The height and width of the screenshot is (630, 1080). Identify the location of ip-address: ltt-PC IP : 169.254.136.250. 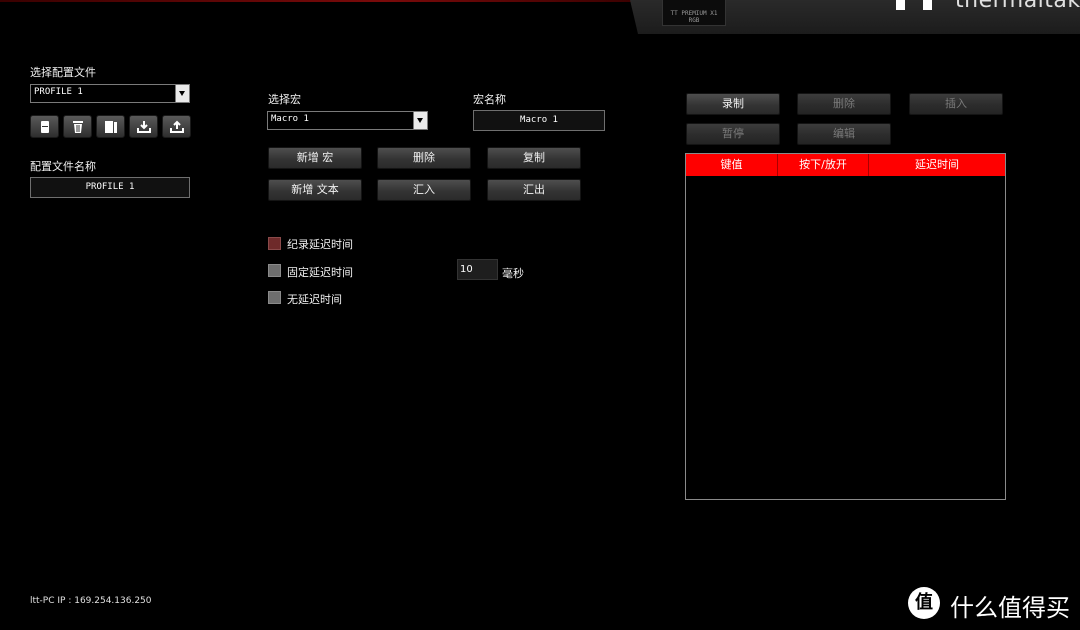
(91, 601).